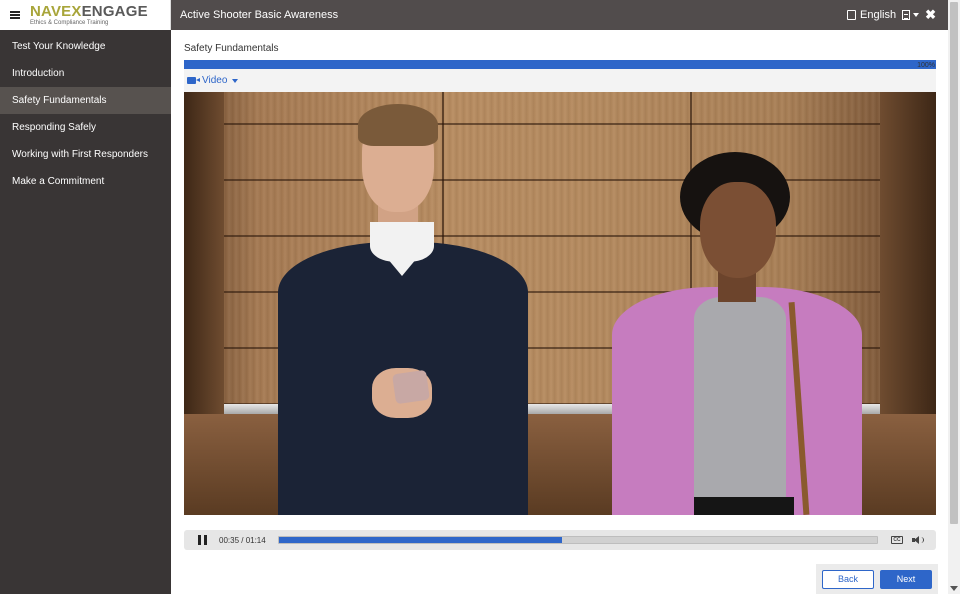  Describe the element at coordinates (878, 15) in the screenshot. I see `language-label: English` at that location.